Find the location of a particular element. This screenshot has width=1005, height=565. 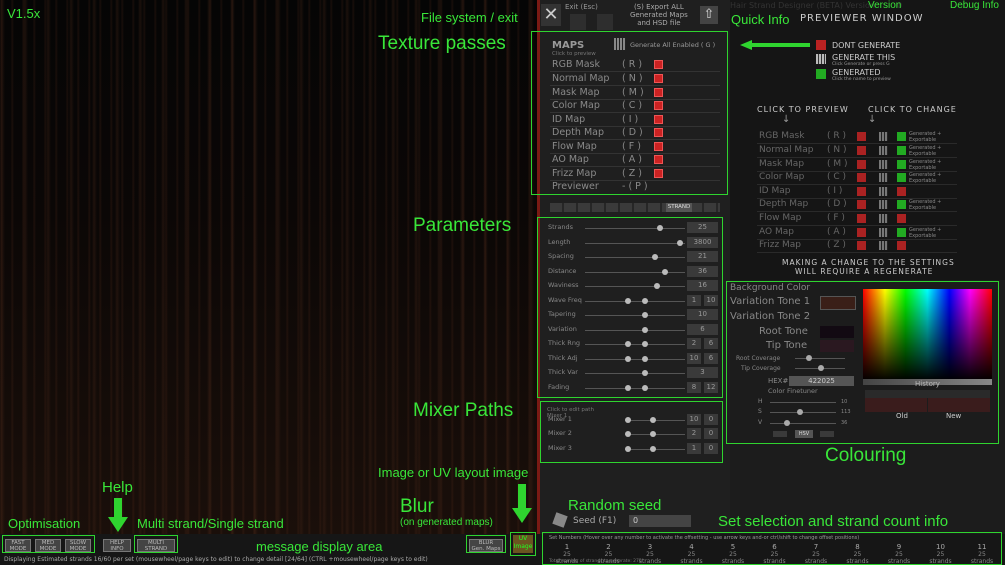

hsv-button: HSV is located at coordinates (804, 434).